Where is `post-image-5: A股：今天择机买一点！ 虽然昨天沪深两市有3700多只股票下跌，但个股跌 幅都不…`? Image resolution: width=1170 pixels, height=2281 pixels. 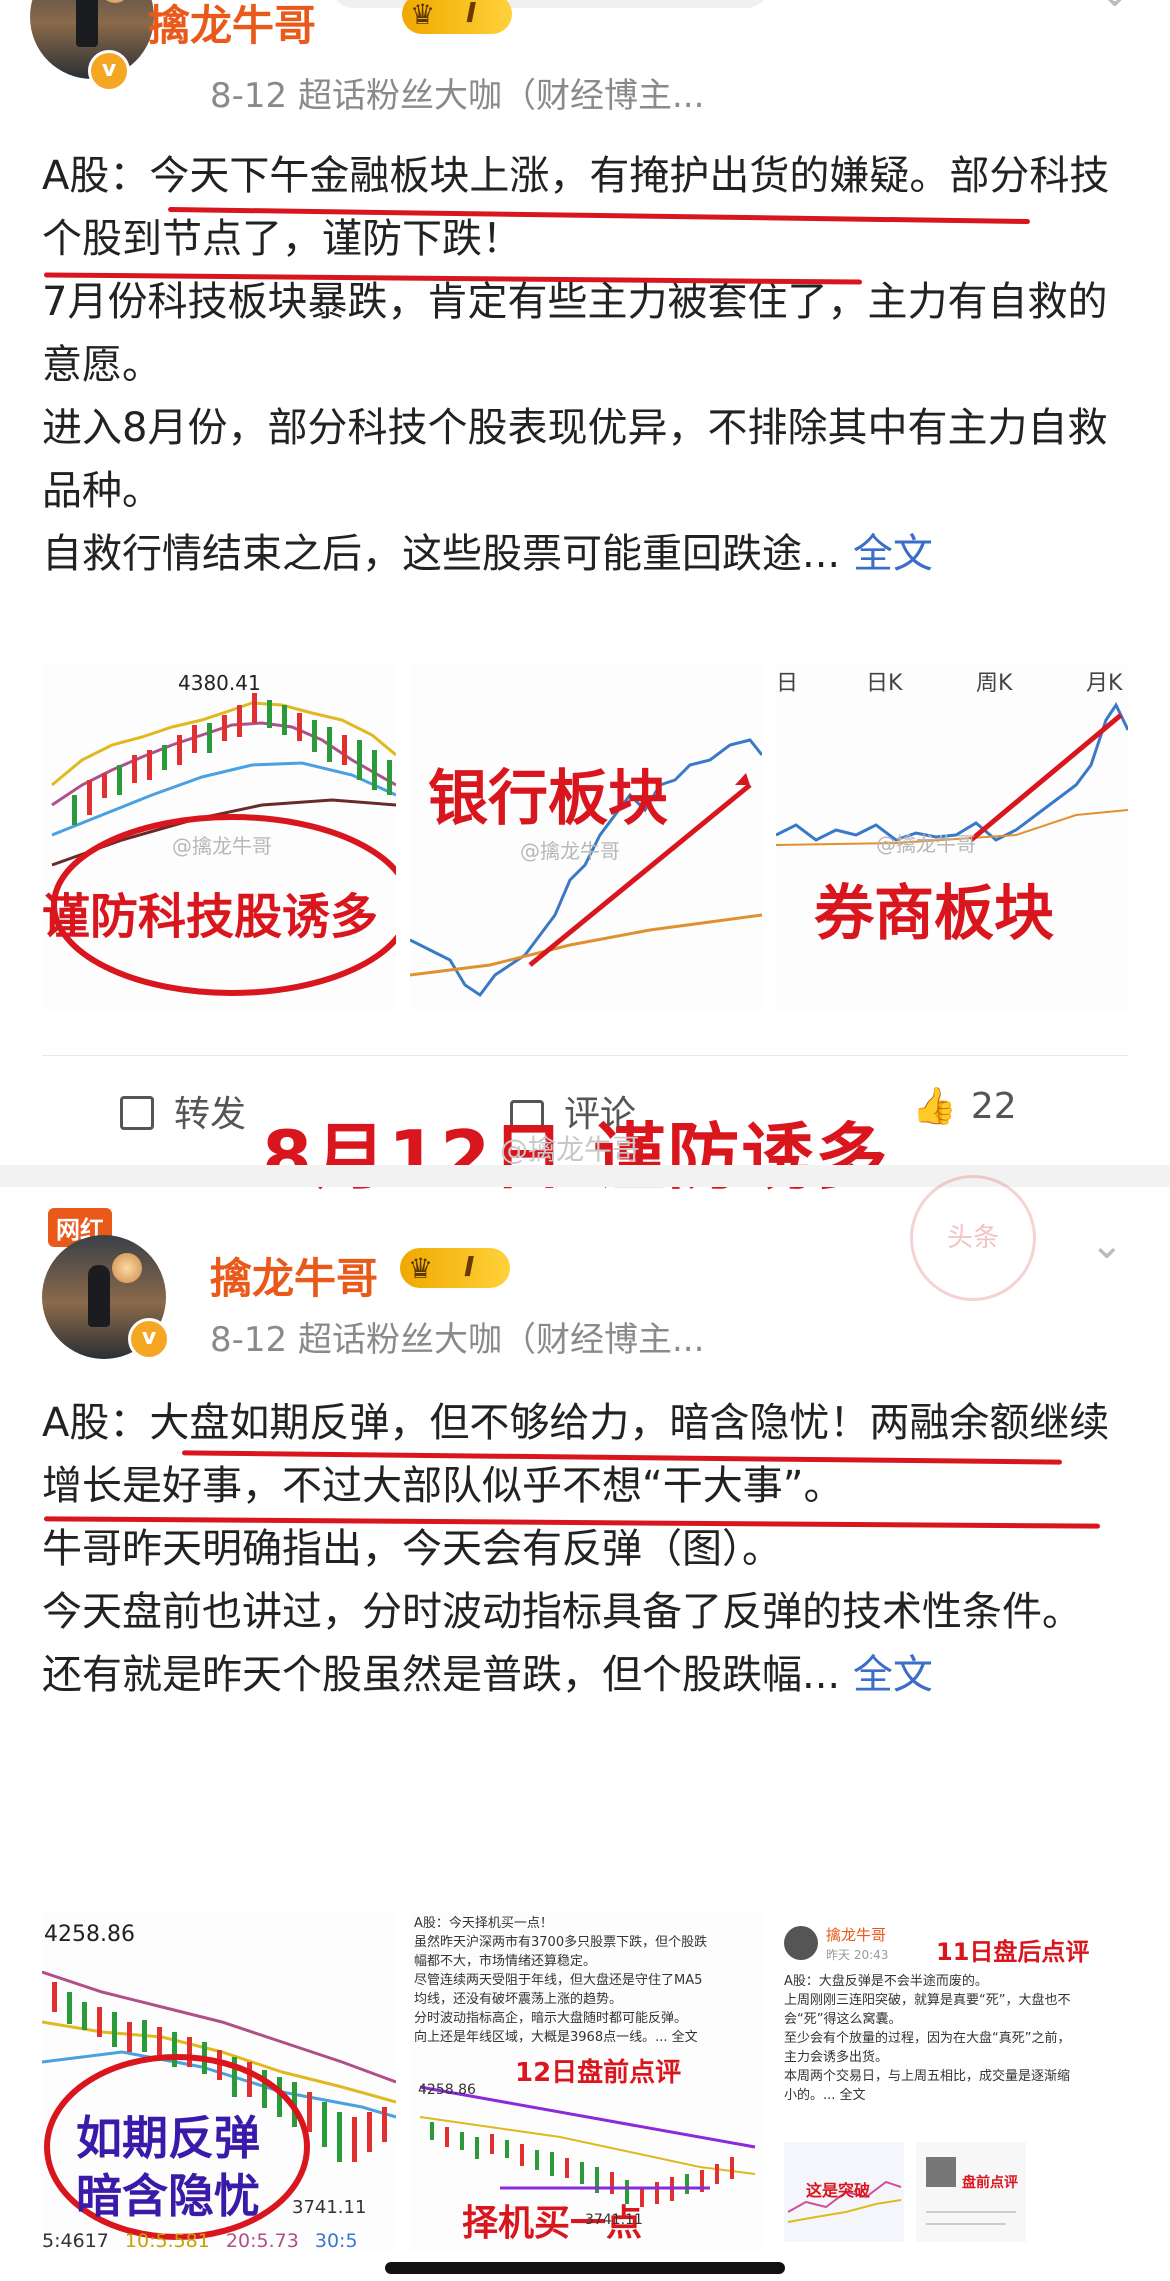
post-image-5: A股：今天择机买一点！ 虽然昨天沪深两市有3700多只股票下跌，但个股跌 幅都不… is located at coordinates (586, 2082).